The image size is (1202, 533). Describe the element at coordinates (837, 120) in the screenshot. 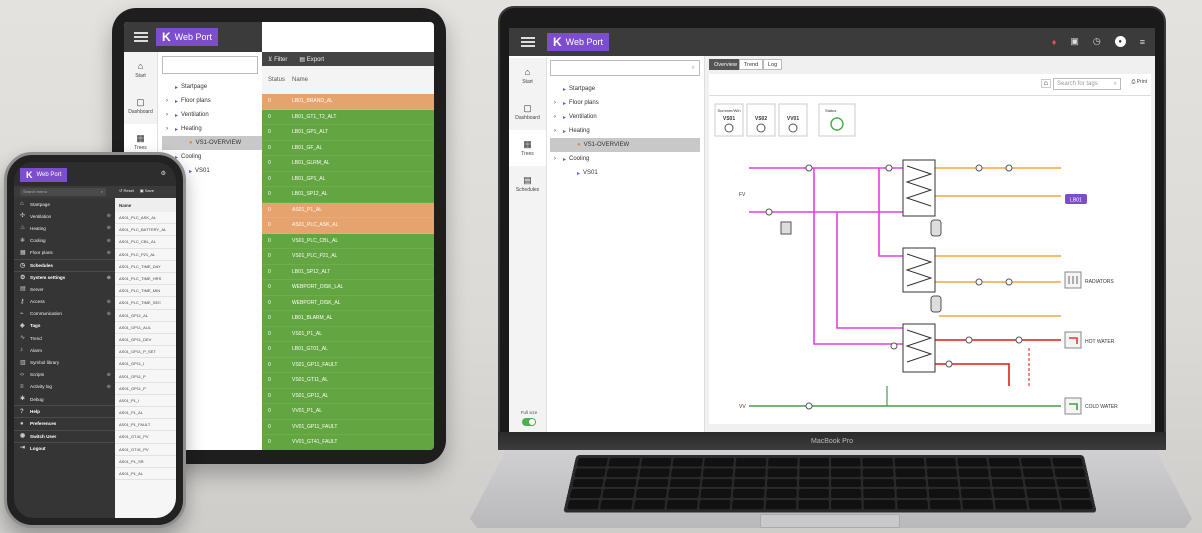

I see `status-card: Status` at that location.